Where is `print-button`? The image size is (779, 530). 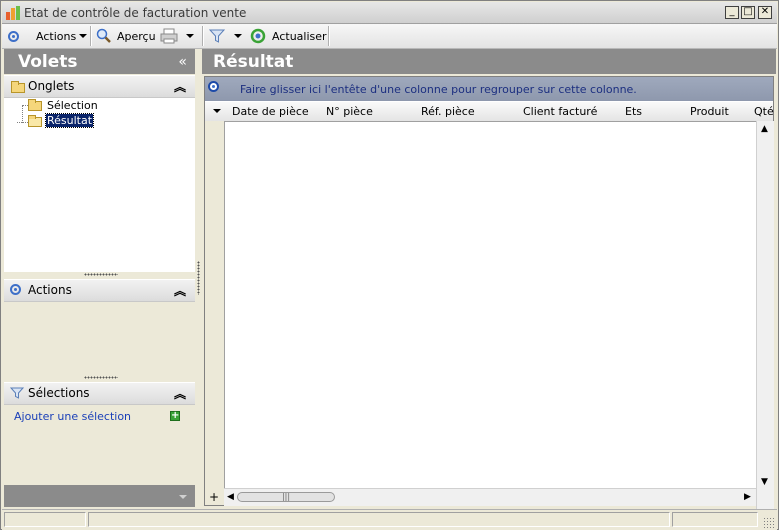
print-button is located at coordinates (169, 36).